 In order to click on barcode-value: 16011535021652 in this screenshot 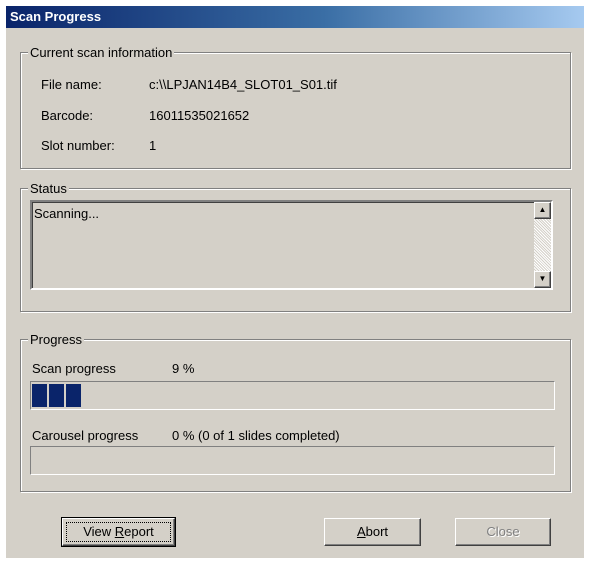, I will do `click(199, 115)`.